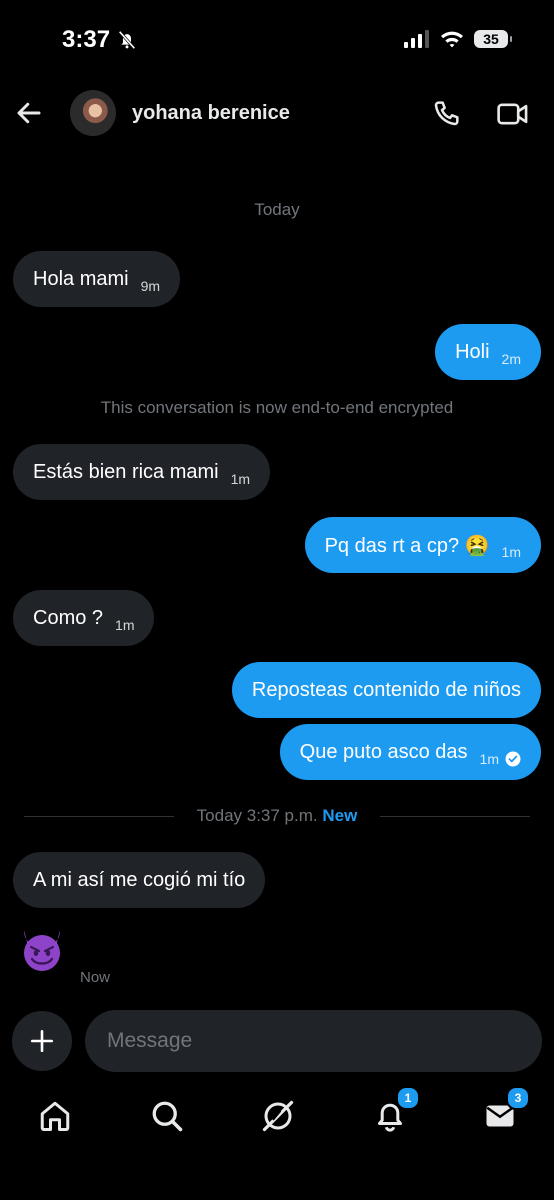  Describe the element at coordinates (452, 39) in the screenshot. I see `wifi-icon` at that location.